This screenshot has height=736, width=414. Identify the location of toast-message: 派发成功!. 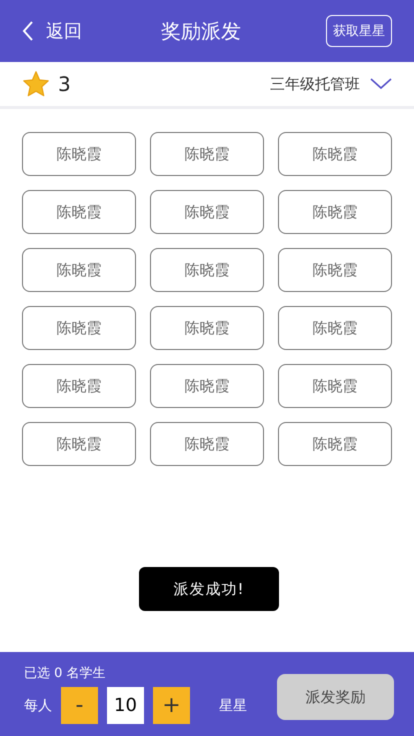
(209, 589).